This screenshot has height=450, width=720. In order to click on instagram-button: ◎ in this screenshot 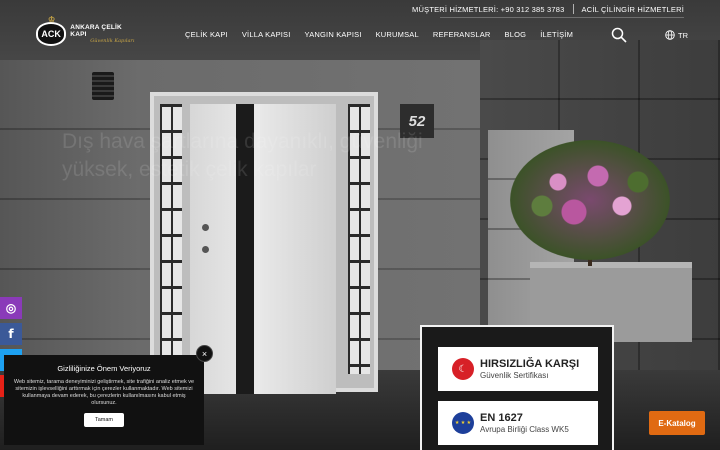, I will do `click(11, 308)`.